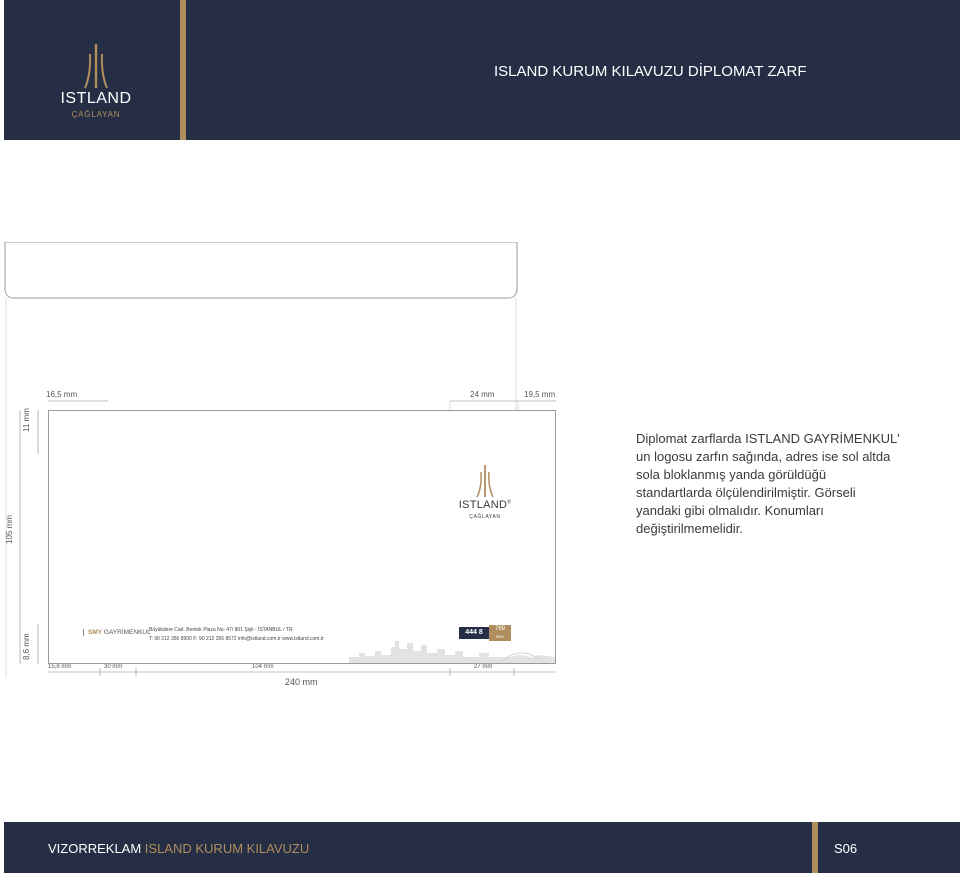 The width and height of the screenshot is (960, 873). What do you see at coordinates (474, 633) in the screenshot?
I see `phone-number: 444 8` at bounding box center [474, 633].